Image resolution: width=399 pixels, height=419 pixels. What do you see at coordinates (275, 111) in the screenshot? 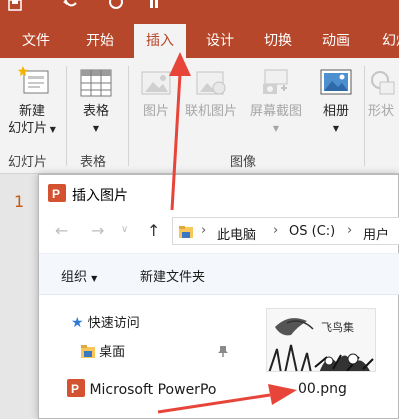
I see `screenshot-label: 屏幕截图` at bounding box center [275, 111].